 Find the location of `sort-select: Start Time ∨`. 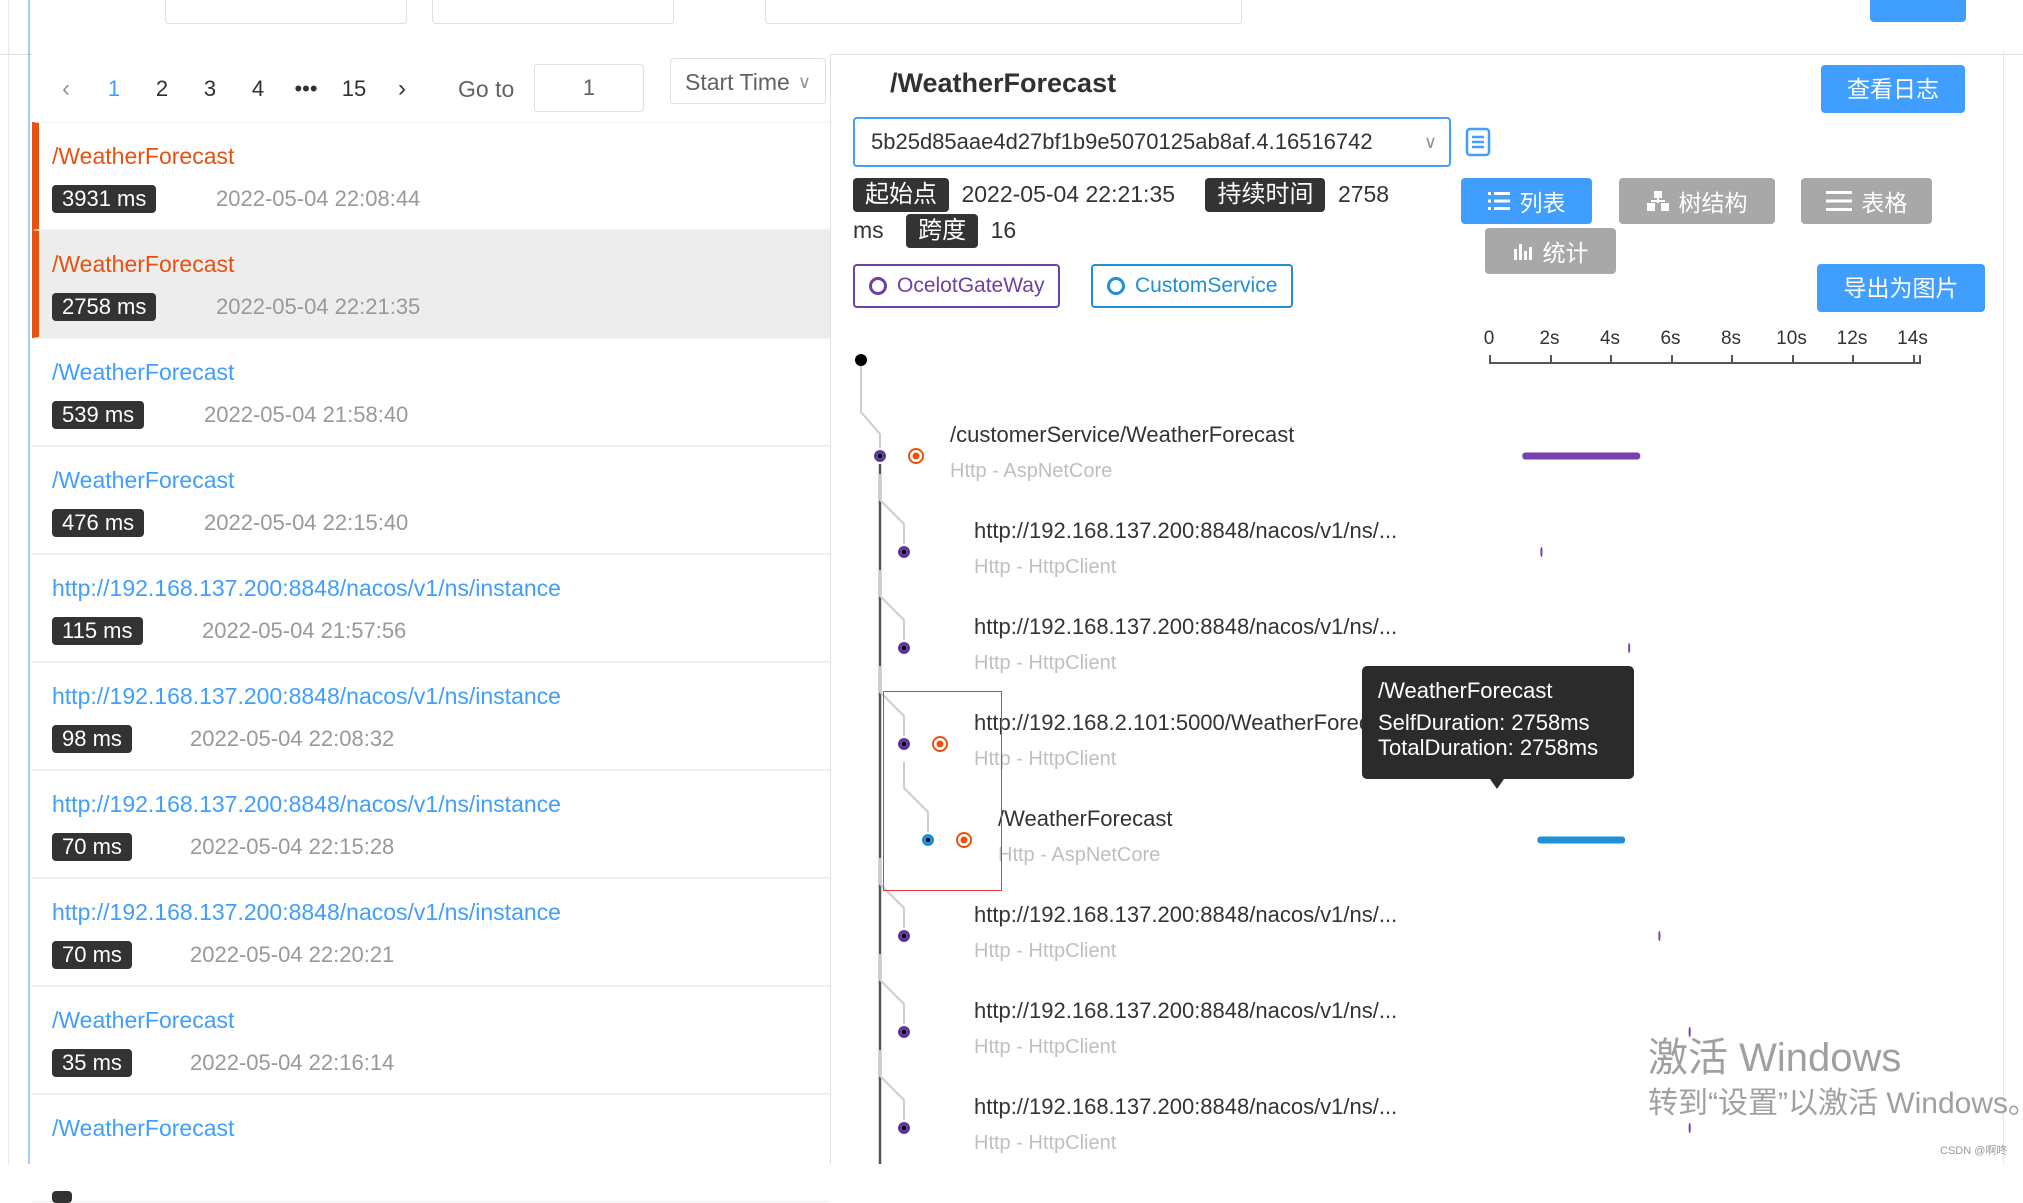

sort-select: Start Time ∨ is located at coordinates (748, 81).